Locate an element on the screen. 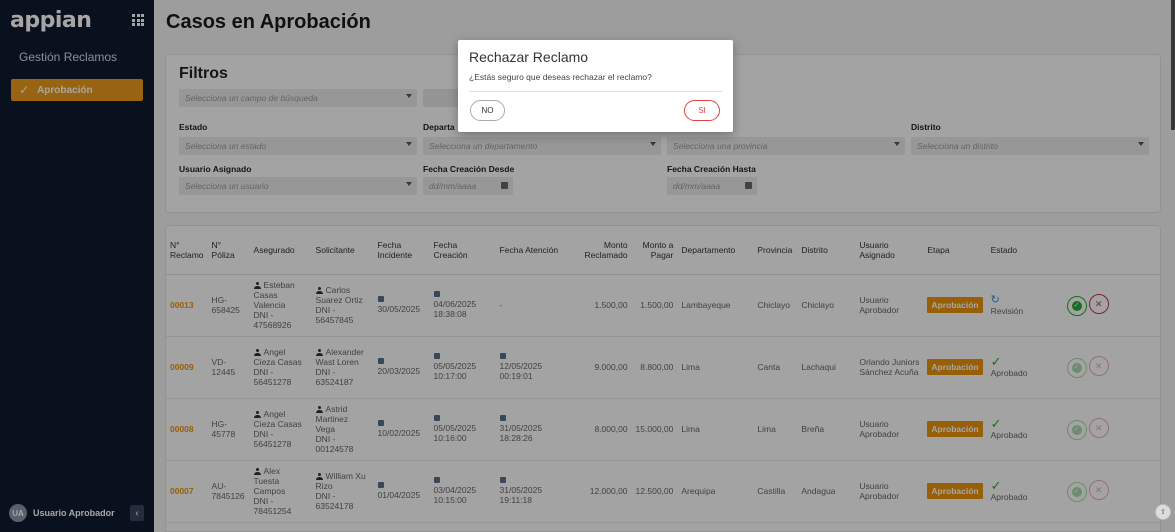 Image resolution: width=1175 pixels, height=532 pixels. no-button: NO is located at coordinates (487, 110).